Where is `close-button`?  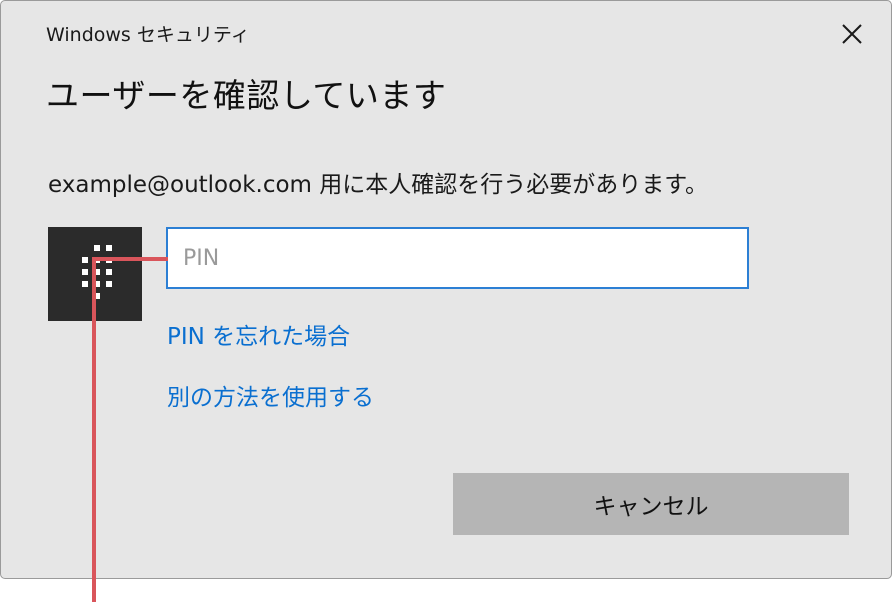 close-button is located at coordinates (852, 34).